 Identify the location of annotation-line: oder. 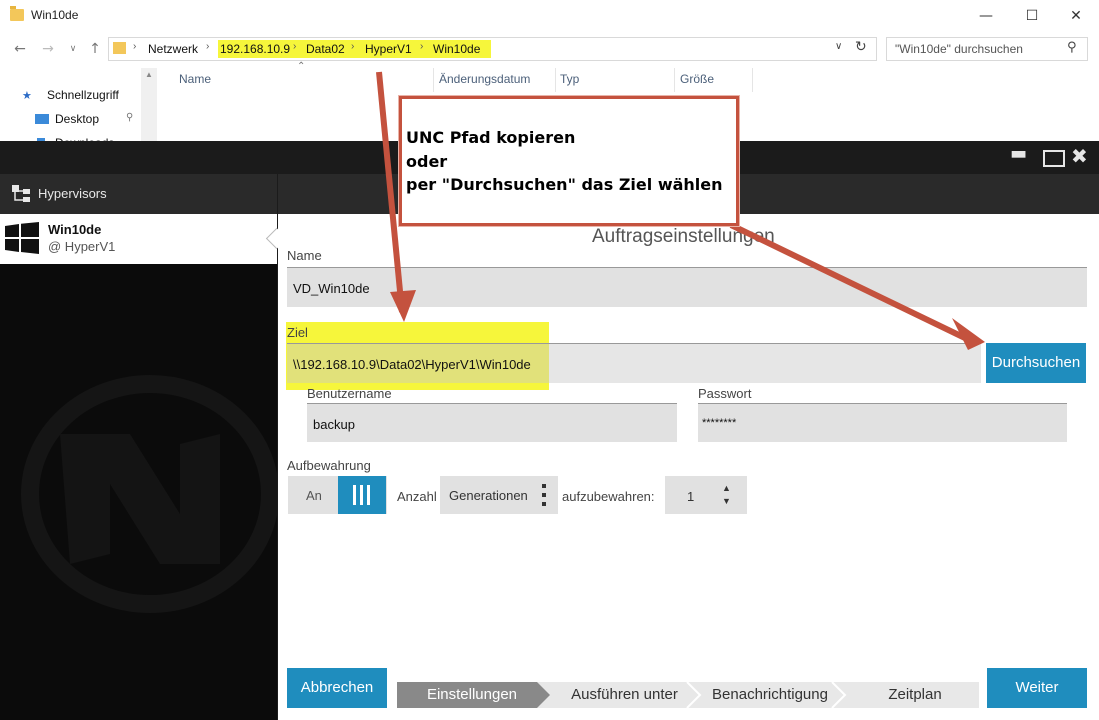
(427, 161).